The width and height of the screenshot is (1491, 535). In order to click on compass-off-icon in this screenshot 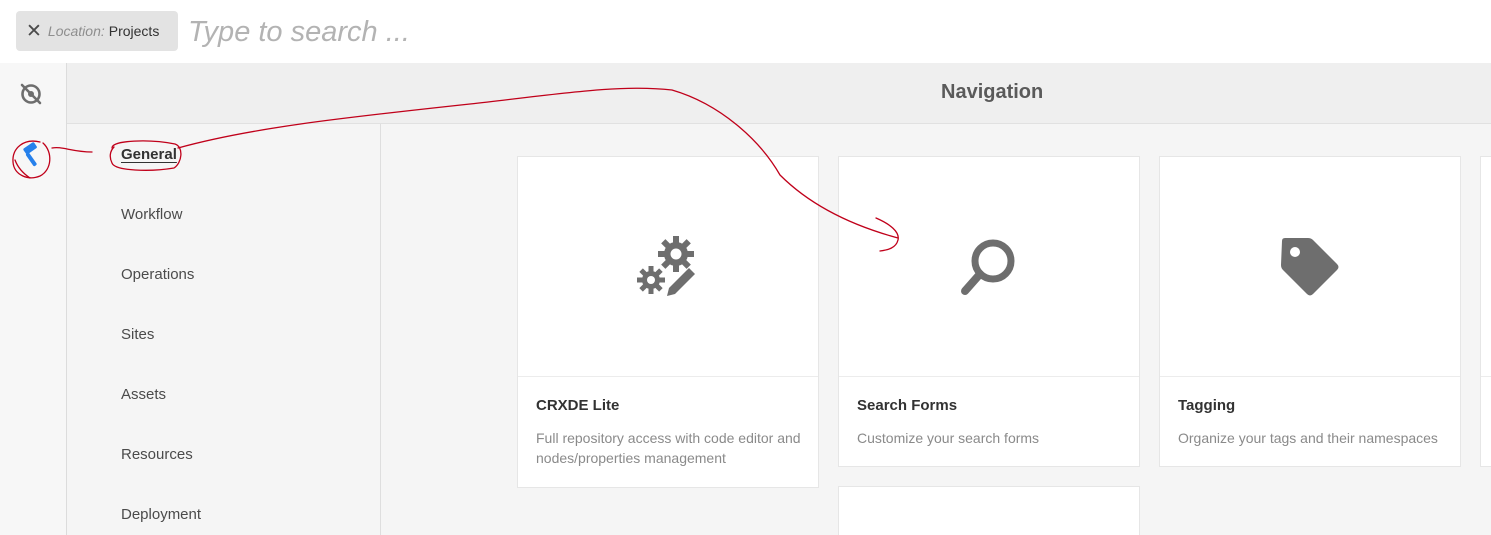, I will do `click(31, 94)`.